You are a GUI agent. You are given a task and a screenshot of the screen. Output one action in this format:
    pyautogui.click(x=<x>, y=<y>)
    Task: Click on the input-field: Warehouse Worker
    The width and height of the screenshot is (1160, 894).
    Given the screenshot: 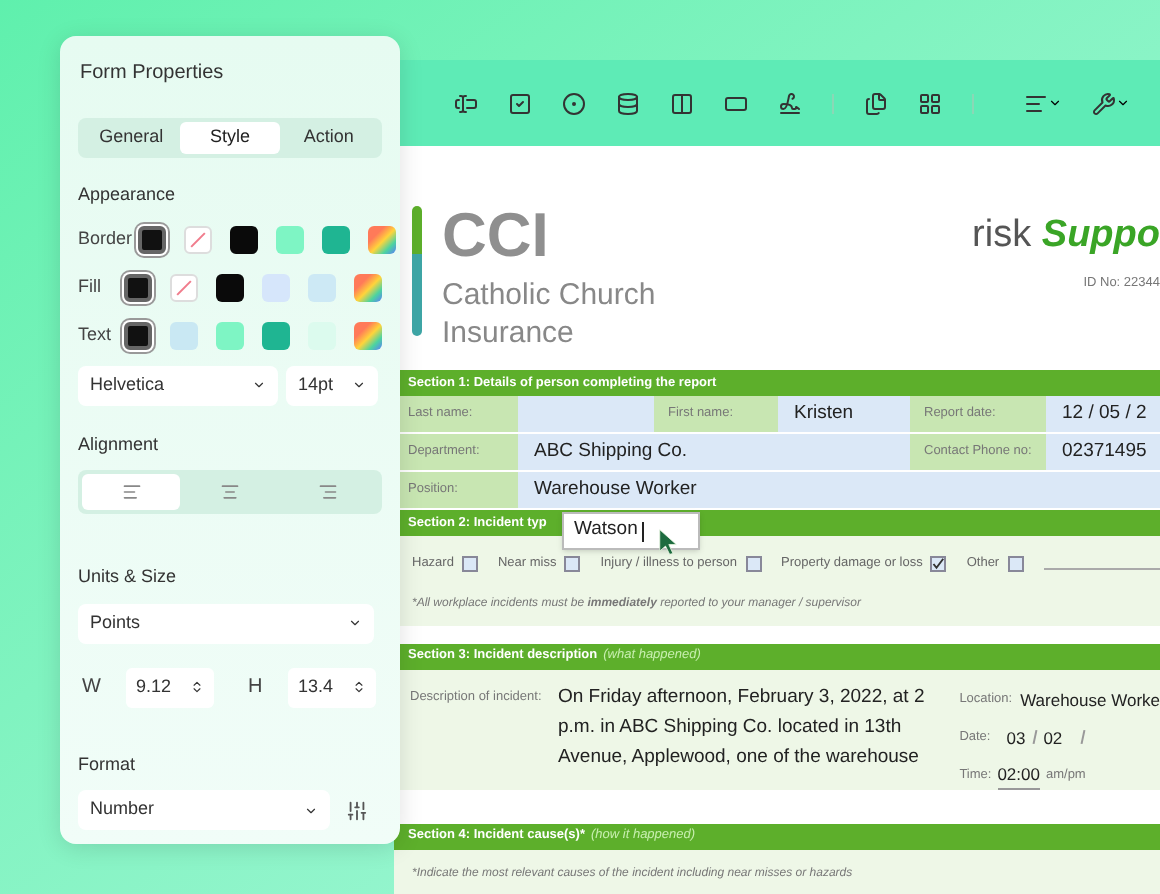 What is the action you would take?
    pyautogui.click(x=839, y=490)
    